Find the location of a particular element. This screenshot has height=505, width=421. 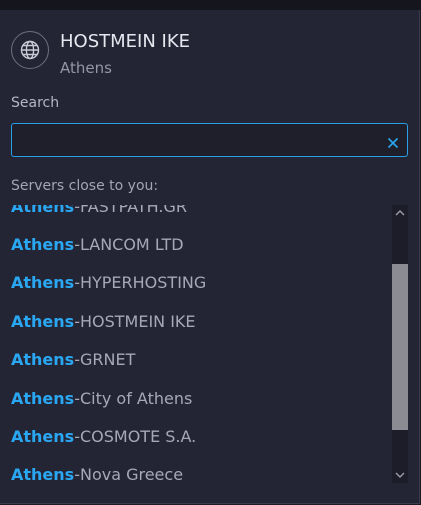

server-item-provider: LANCOM LTD is located at coordinates (131, 245).